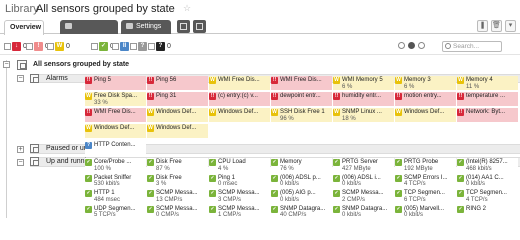 The width and height of the screenshot is (520, 240). Describe the element at coordinates (20, 78) in the screenshot. I see `collapse-alarms-button: −` at that location.